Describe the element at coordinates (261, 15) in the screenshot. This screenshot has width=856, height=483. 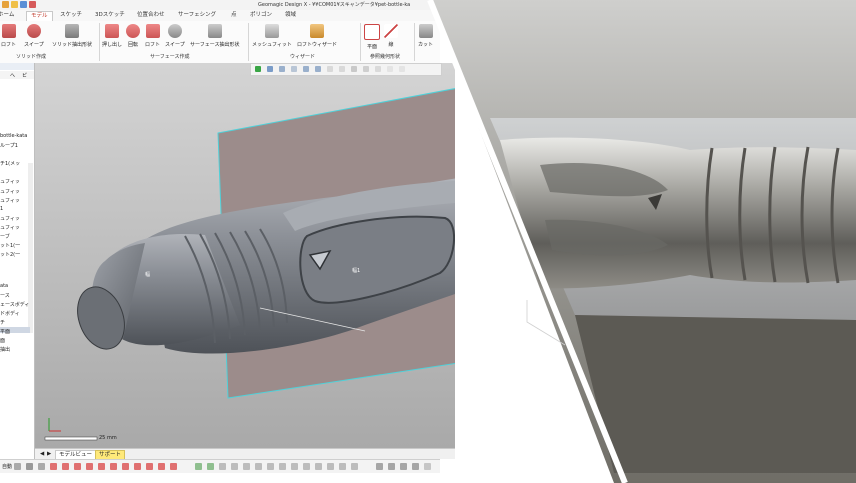
I see `tab-polygon: ポリゴン` at that location.